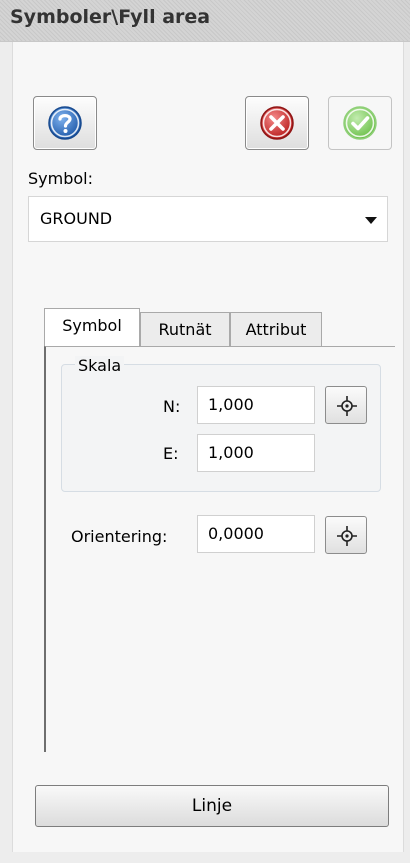  Describe the element at coordinates (172, 406) in the screenshot. I see `n-label: N:` at that location.